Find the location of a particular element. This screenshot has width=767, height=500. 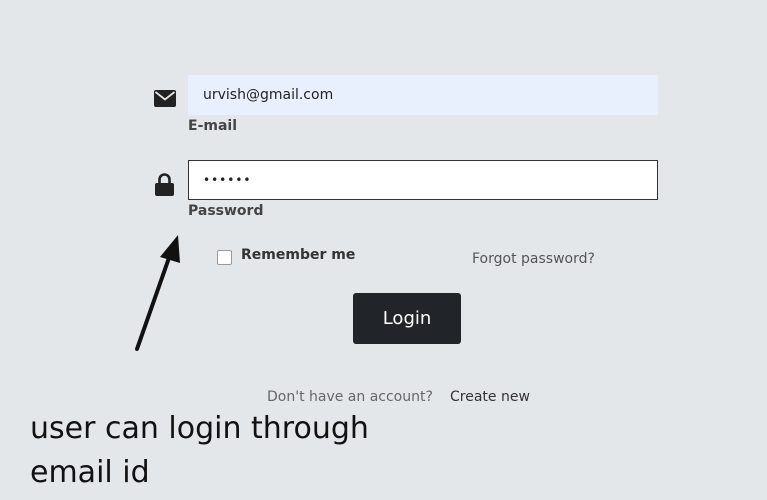

lock-icon is located at coordinates (164, 184).